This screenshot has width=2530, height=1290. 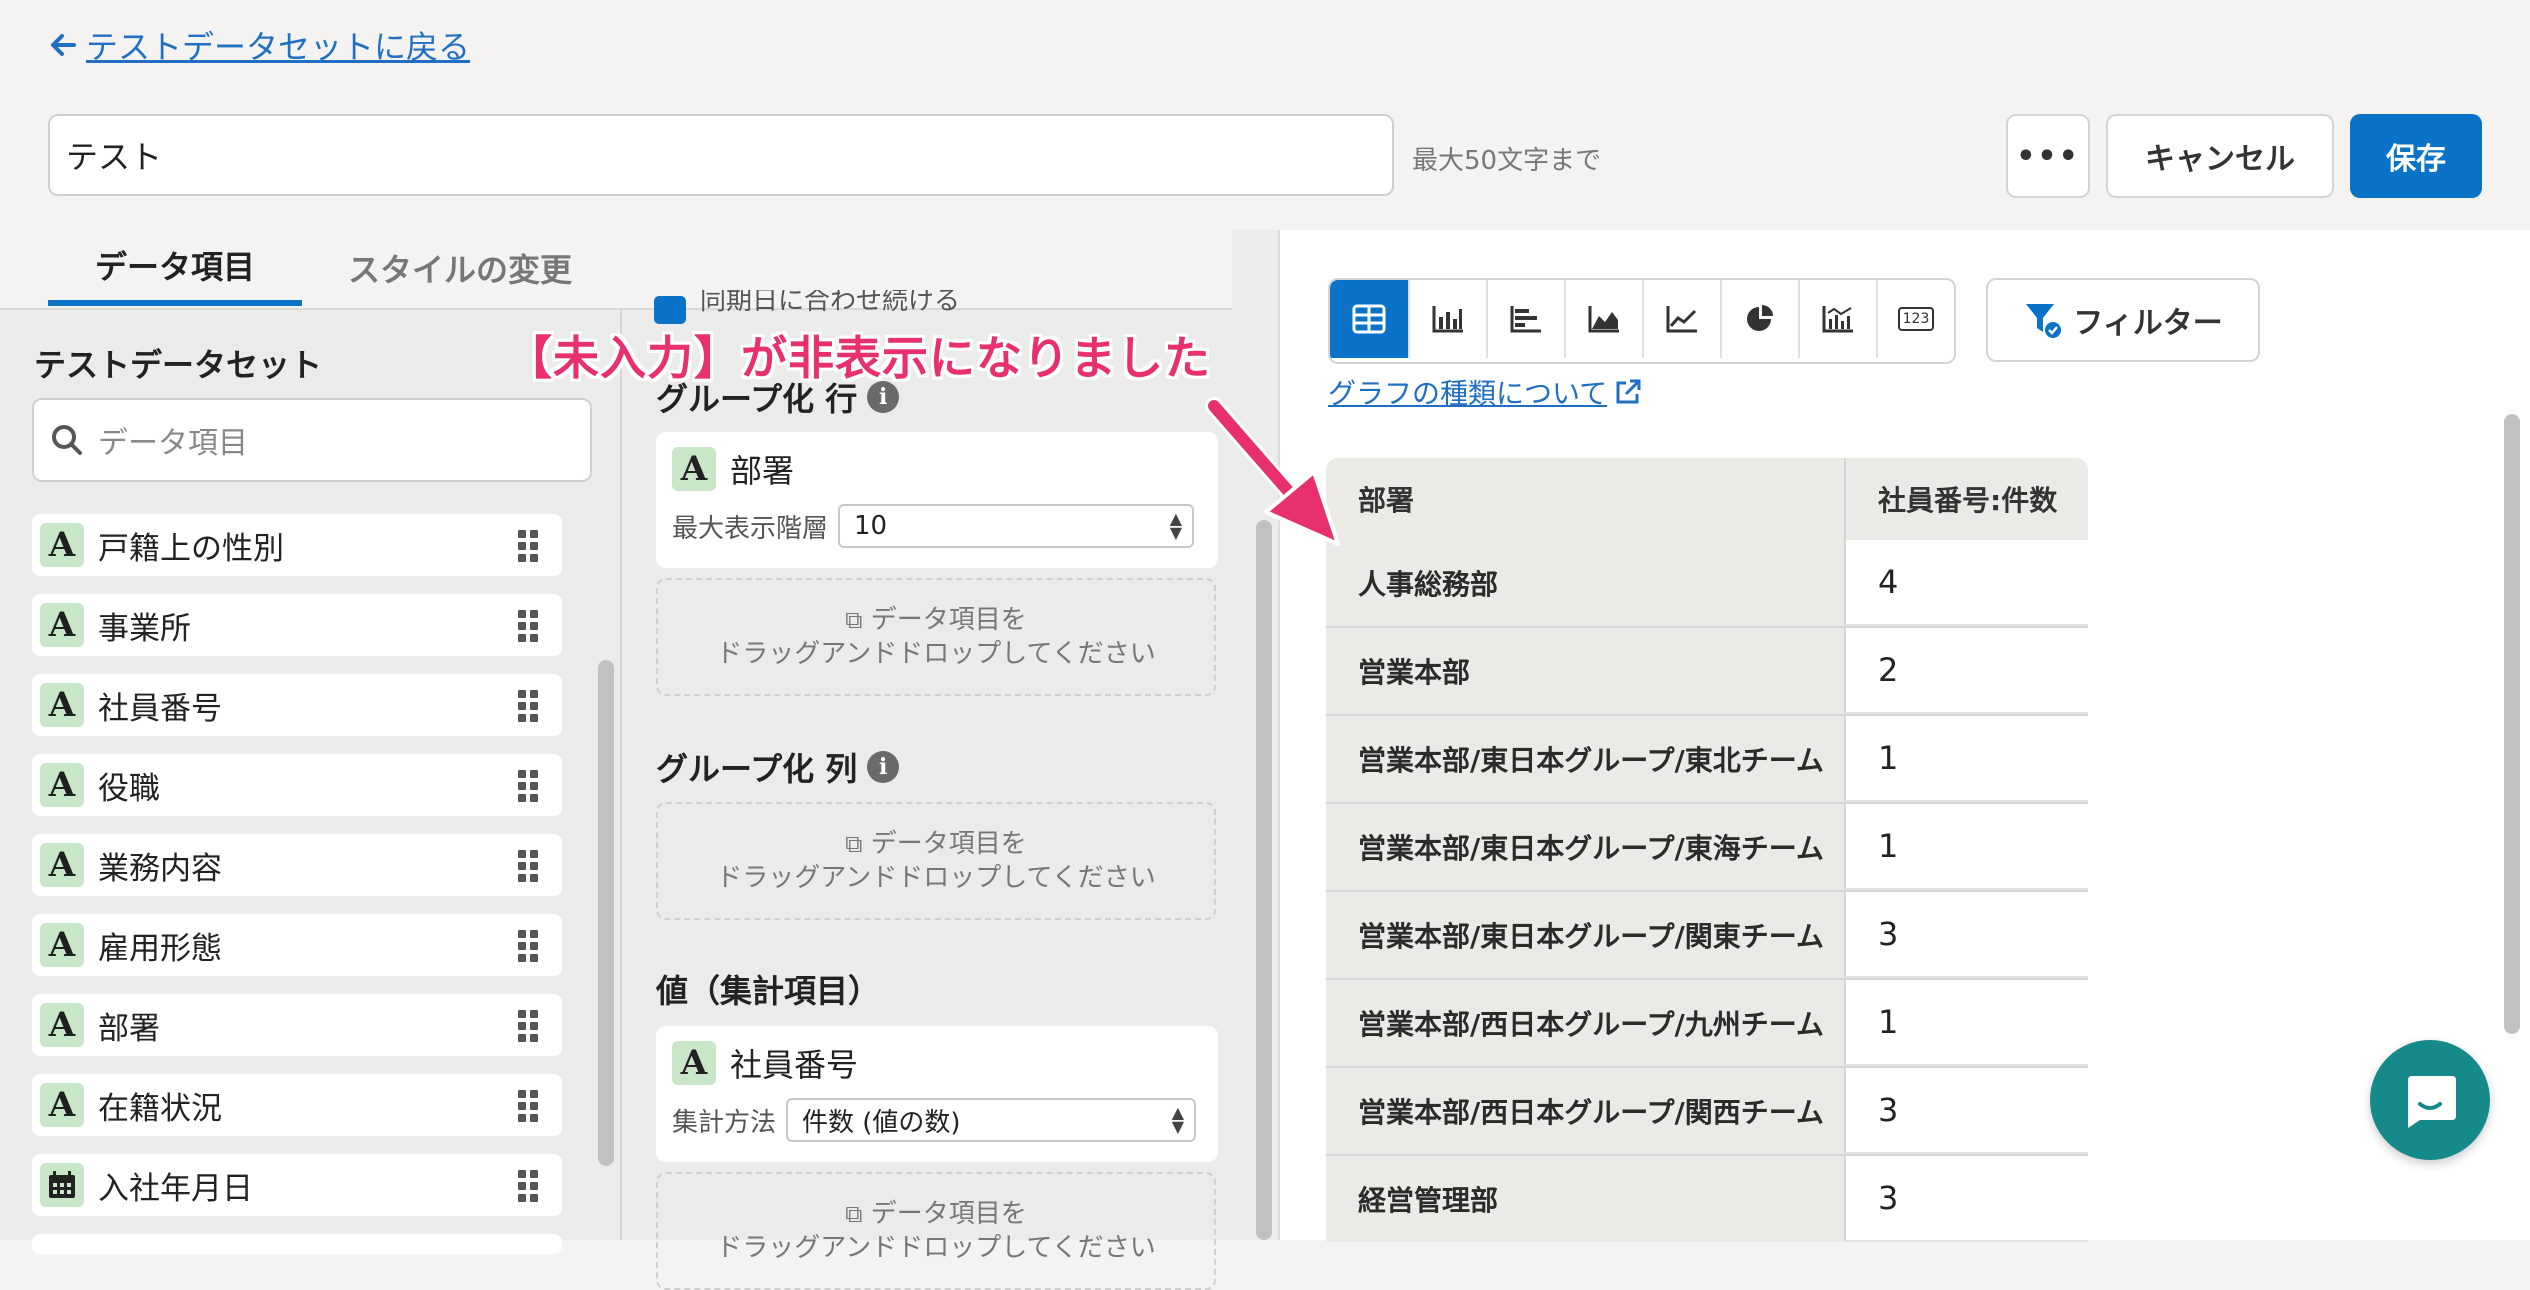 What do you see at coordinates (67, 440) in the screenshot?
I see `search-icon` at bounding box center [67, 440].